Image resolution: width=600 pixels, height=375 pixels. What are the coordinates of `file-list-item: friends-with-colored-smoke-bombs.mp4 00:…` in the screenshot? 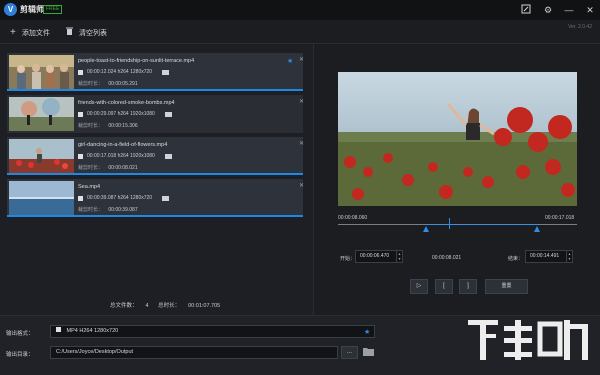 It's located at (155, 114).